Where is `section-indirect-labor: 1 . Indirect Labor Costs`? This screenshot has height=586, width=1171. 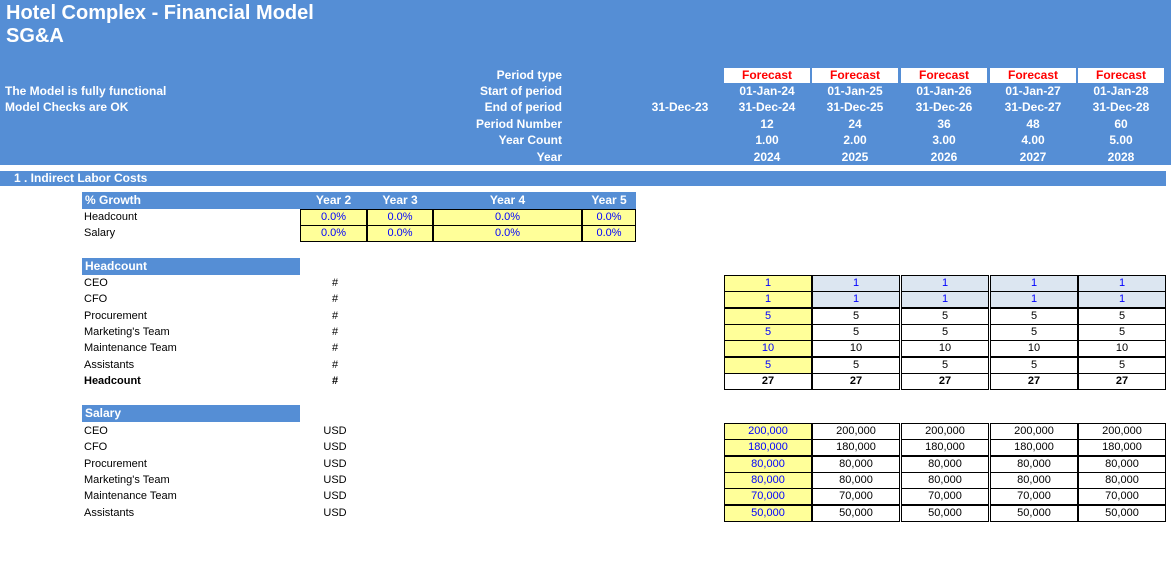 section-indirect-labor: 1 . Indirect Labor Costs is located at coordinates (583, 178).